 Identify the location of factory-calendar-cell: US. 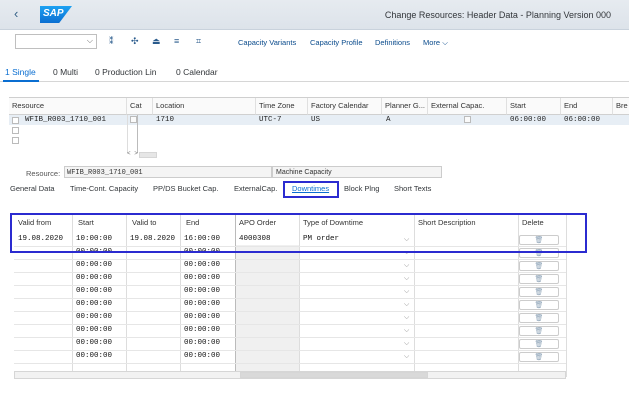
(316, 120).